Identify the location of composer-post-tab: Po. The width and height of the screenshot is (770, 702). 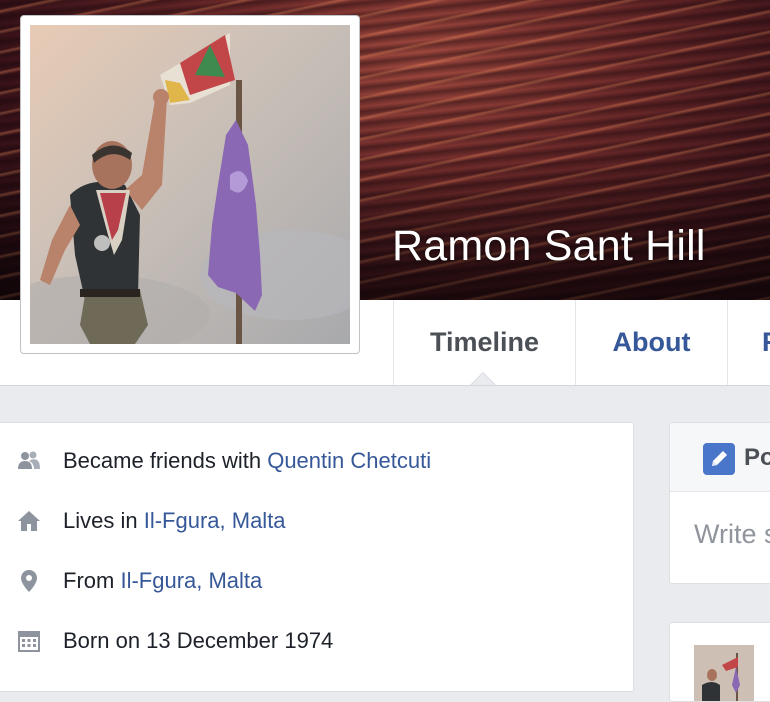
(757, 458).